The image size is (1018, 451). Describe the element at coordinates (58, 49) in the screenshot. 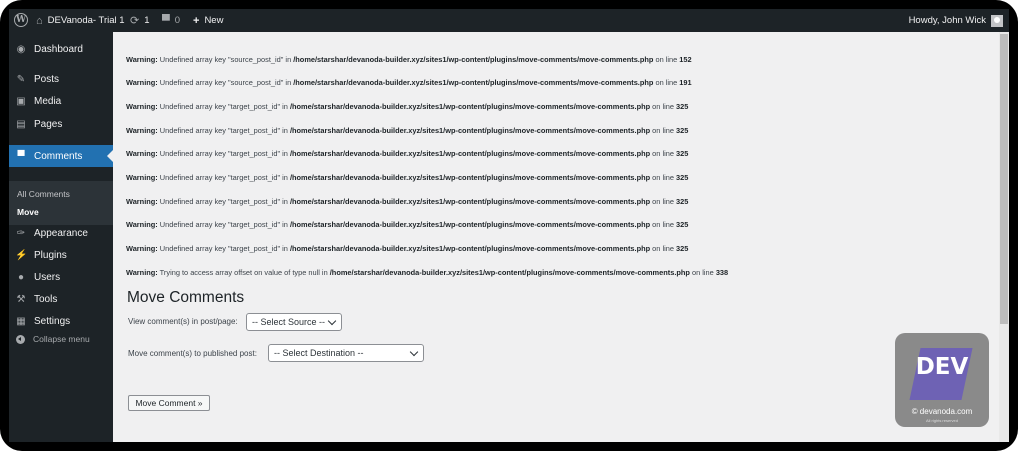

I see `sidebar-item-label: Dashboard` at that location.